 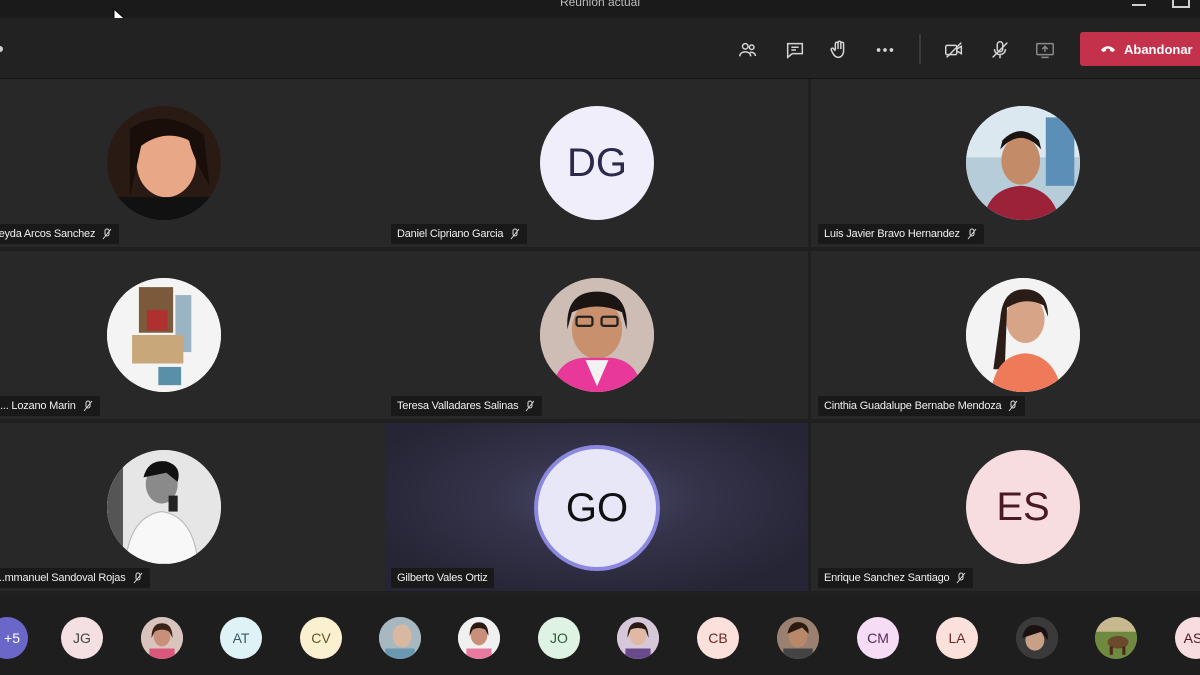 What do you see at coordinates (75, 578) in the screenshot?
I see `participant-name: ...mmanuel Sandoval Rojas` at bounding box center [75, 578].